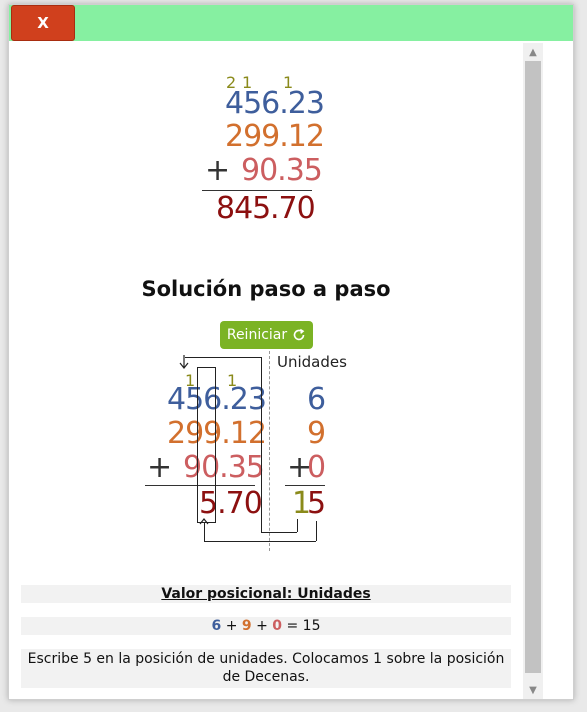 Image resolution: width=587 pixels, height=712 pixels. I want to click on plus-sign: +, so click(217, 170).